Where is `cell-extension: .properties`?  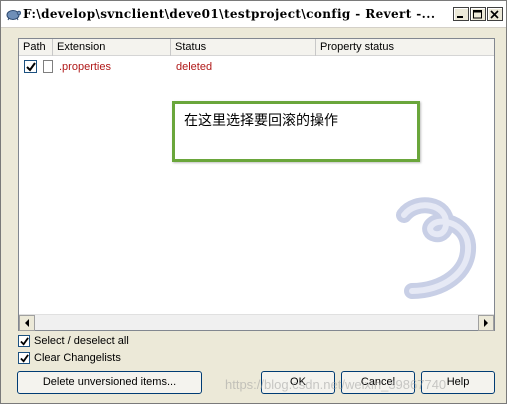 cell-extension: .properties is located at coordinates (85, 67).